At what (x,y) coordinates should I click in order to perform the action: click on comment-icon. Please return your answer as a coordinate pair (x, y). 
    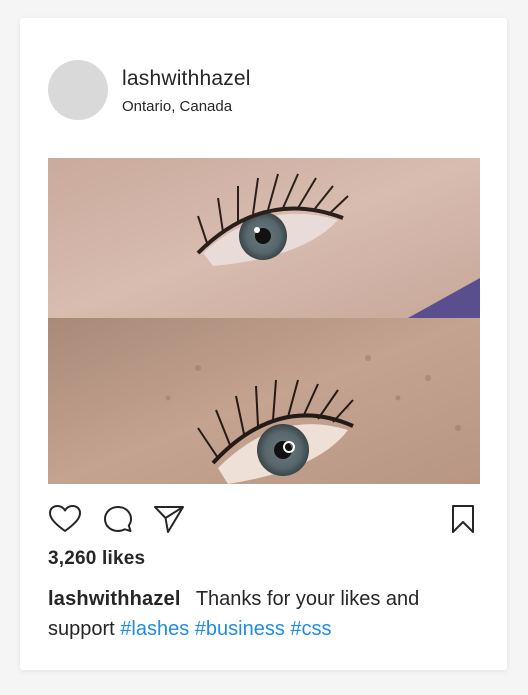
    Looking at the image, I should click on (118, 519).